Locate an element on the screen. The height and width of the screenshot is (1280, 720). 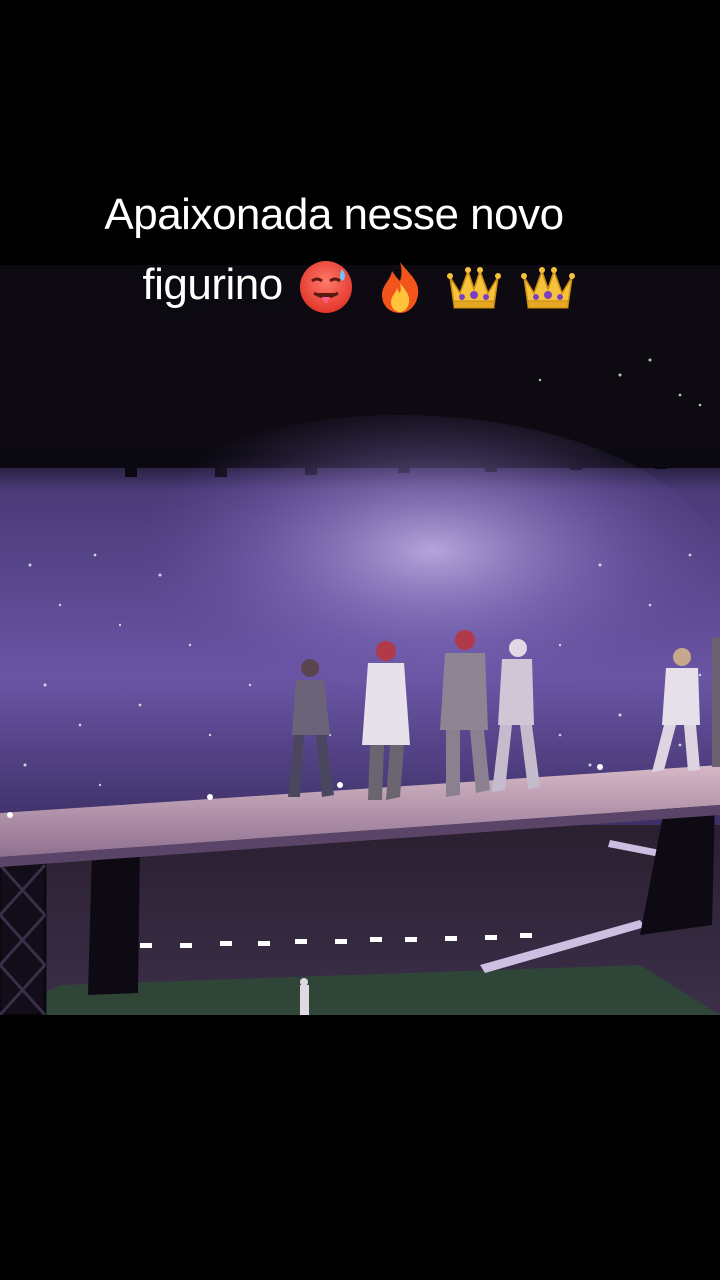
hot-face-emoji is located at coordinates (326, 287).